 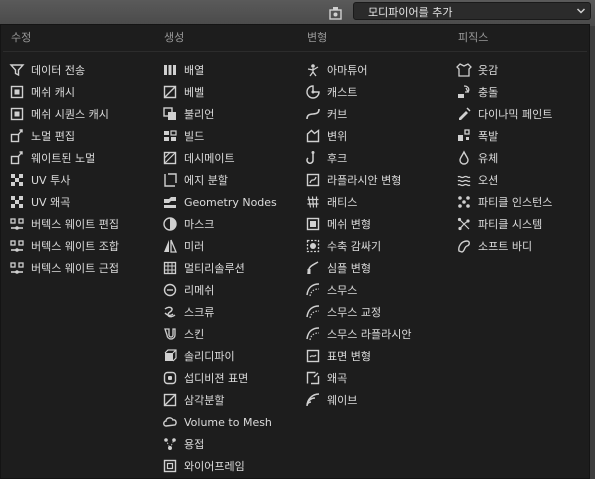 I want to click on menu-item-smooth-corrective: 스무스 교정, so click(x=358, y=312).